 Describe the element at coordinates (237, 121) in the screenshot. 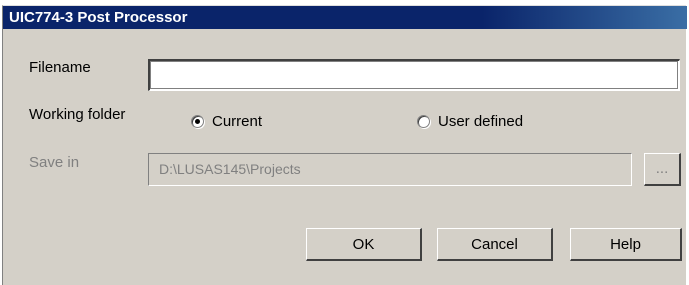

I see `radio-current-label: Current` at that location.